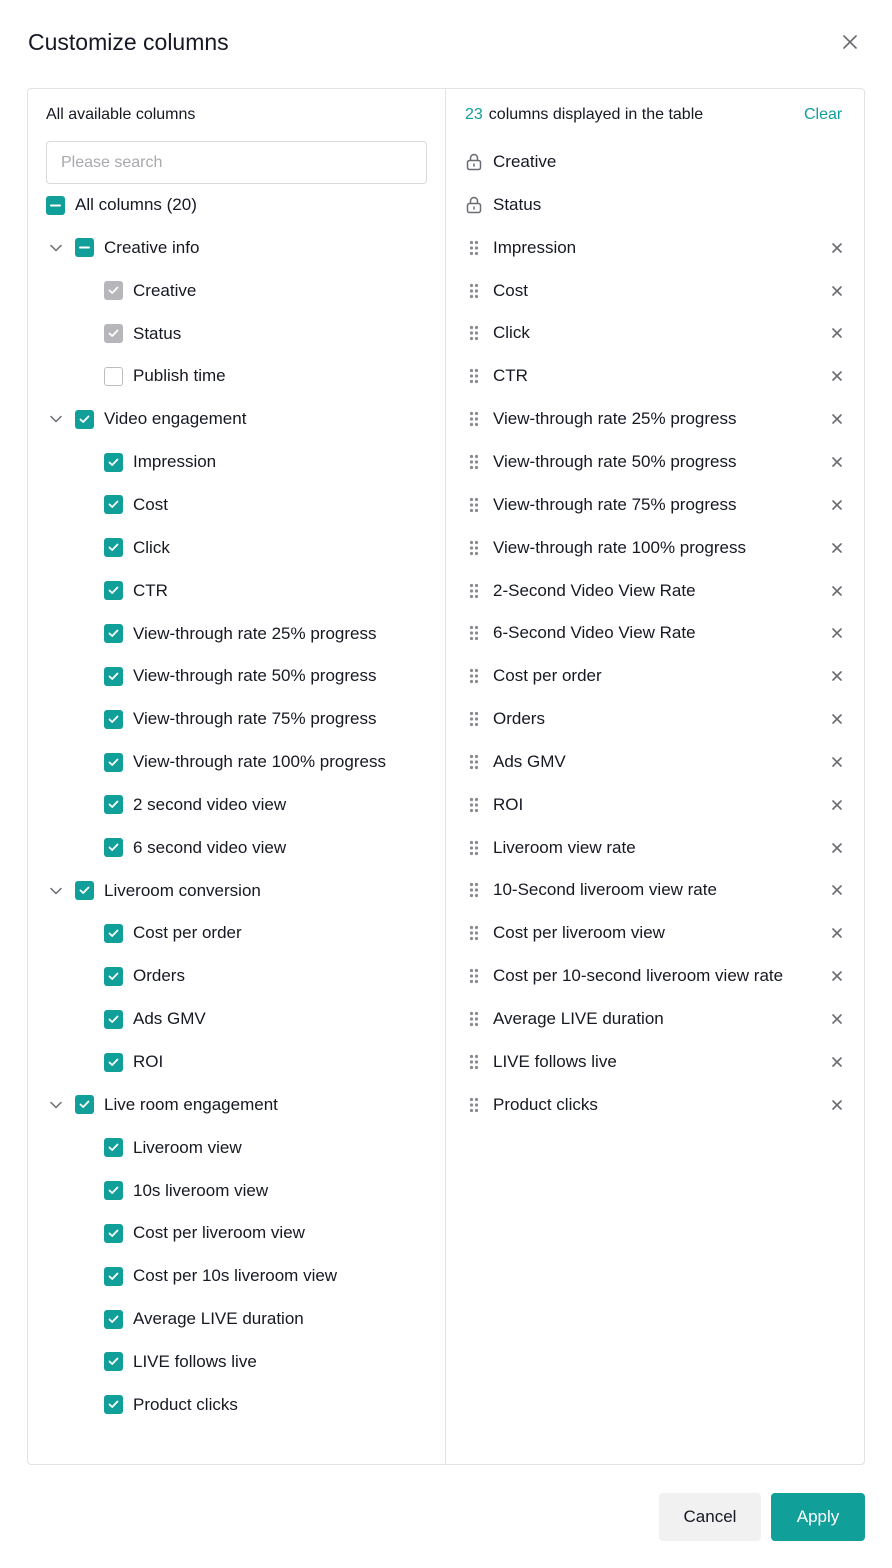  Describe the element at coordinates (55, 205) in the screenshot. I see `all-columns-checkbox` at that location.